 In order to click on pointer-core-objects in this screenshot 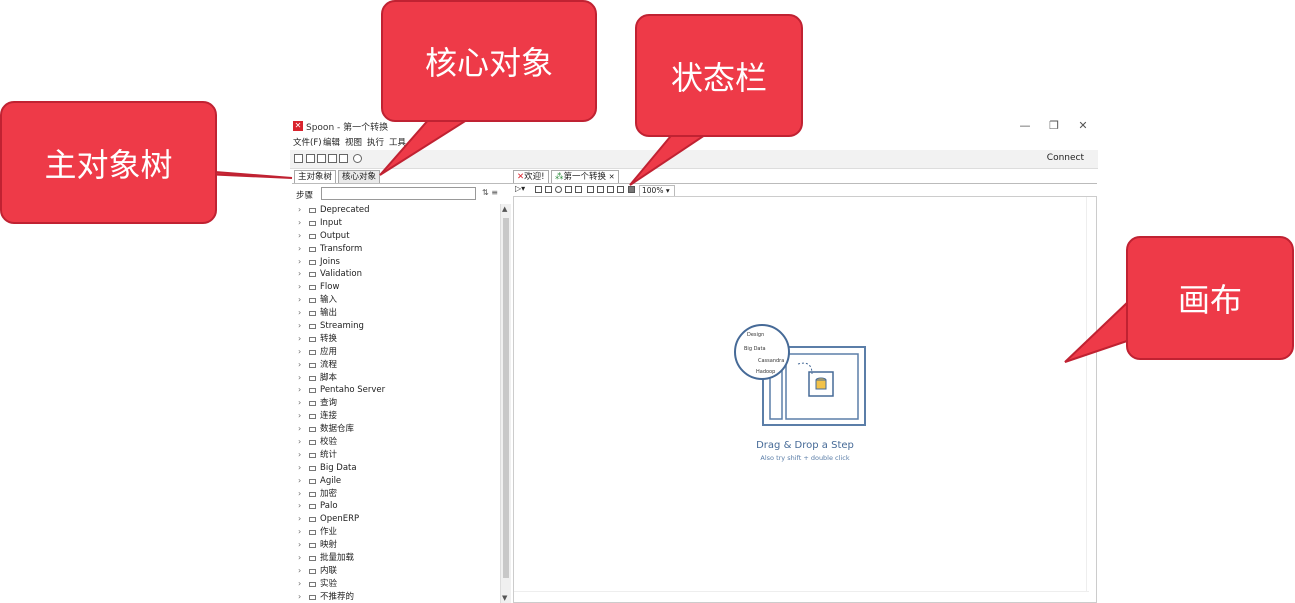, I will do `click(426, 146)`.